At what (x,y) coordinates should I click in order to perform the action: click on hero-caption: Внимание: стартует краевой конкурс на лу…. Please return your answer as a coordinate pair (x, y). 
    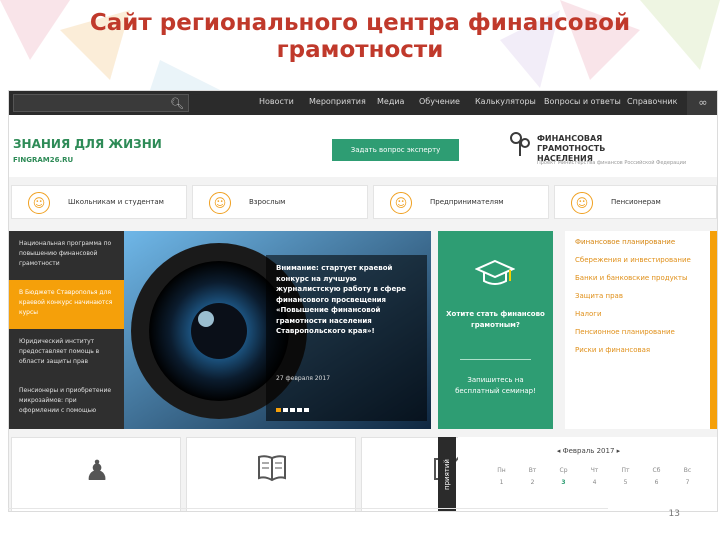
    Looking at the image, I should click on (346, 338).